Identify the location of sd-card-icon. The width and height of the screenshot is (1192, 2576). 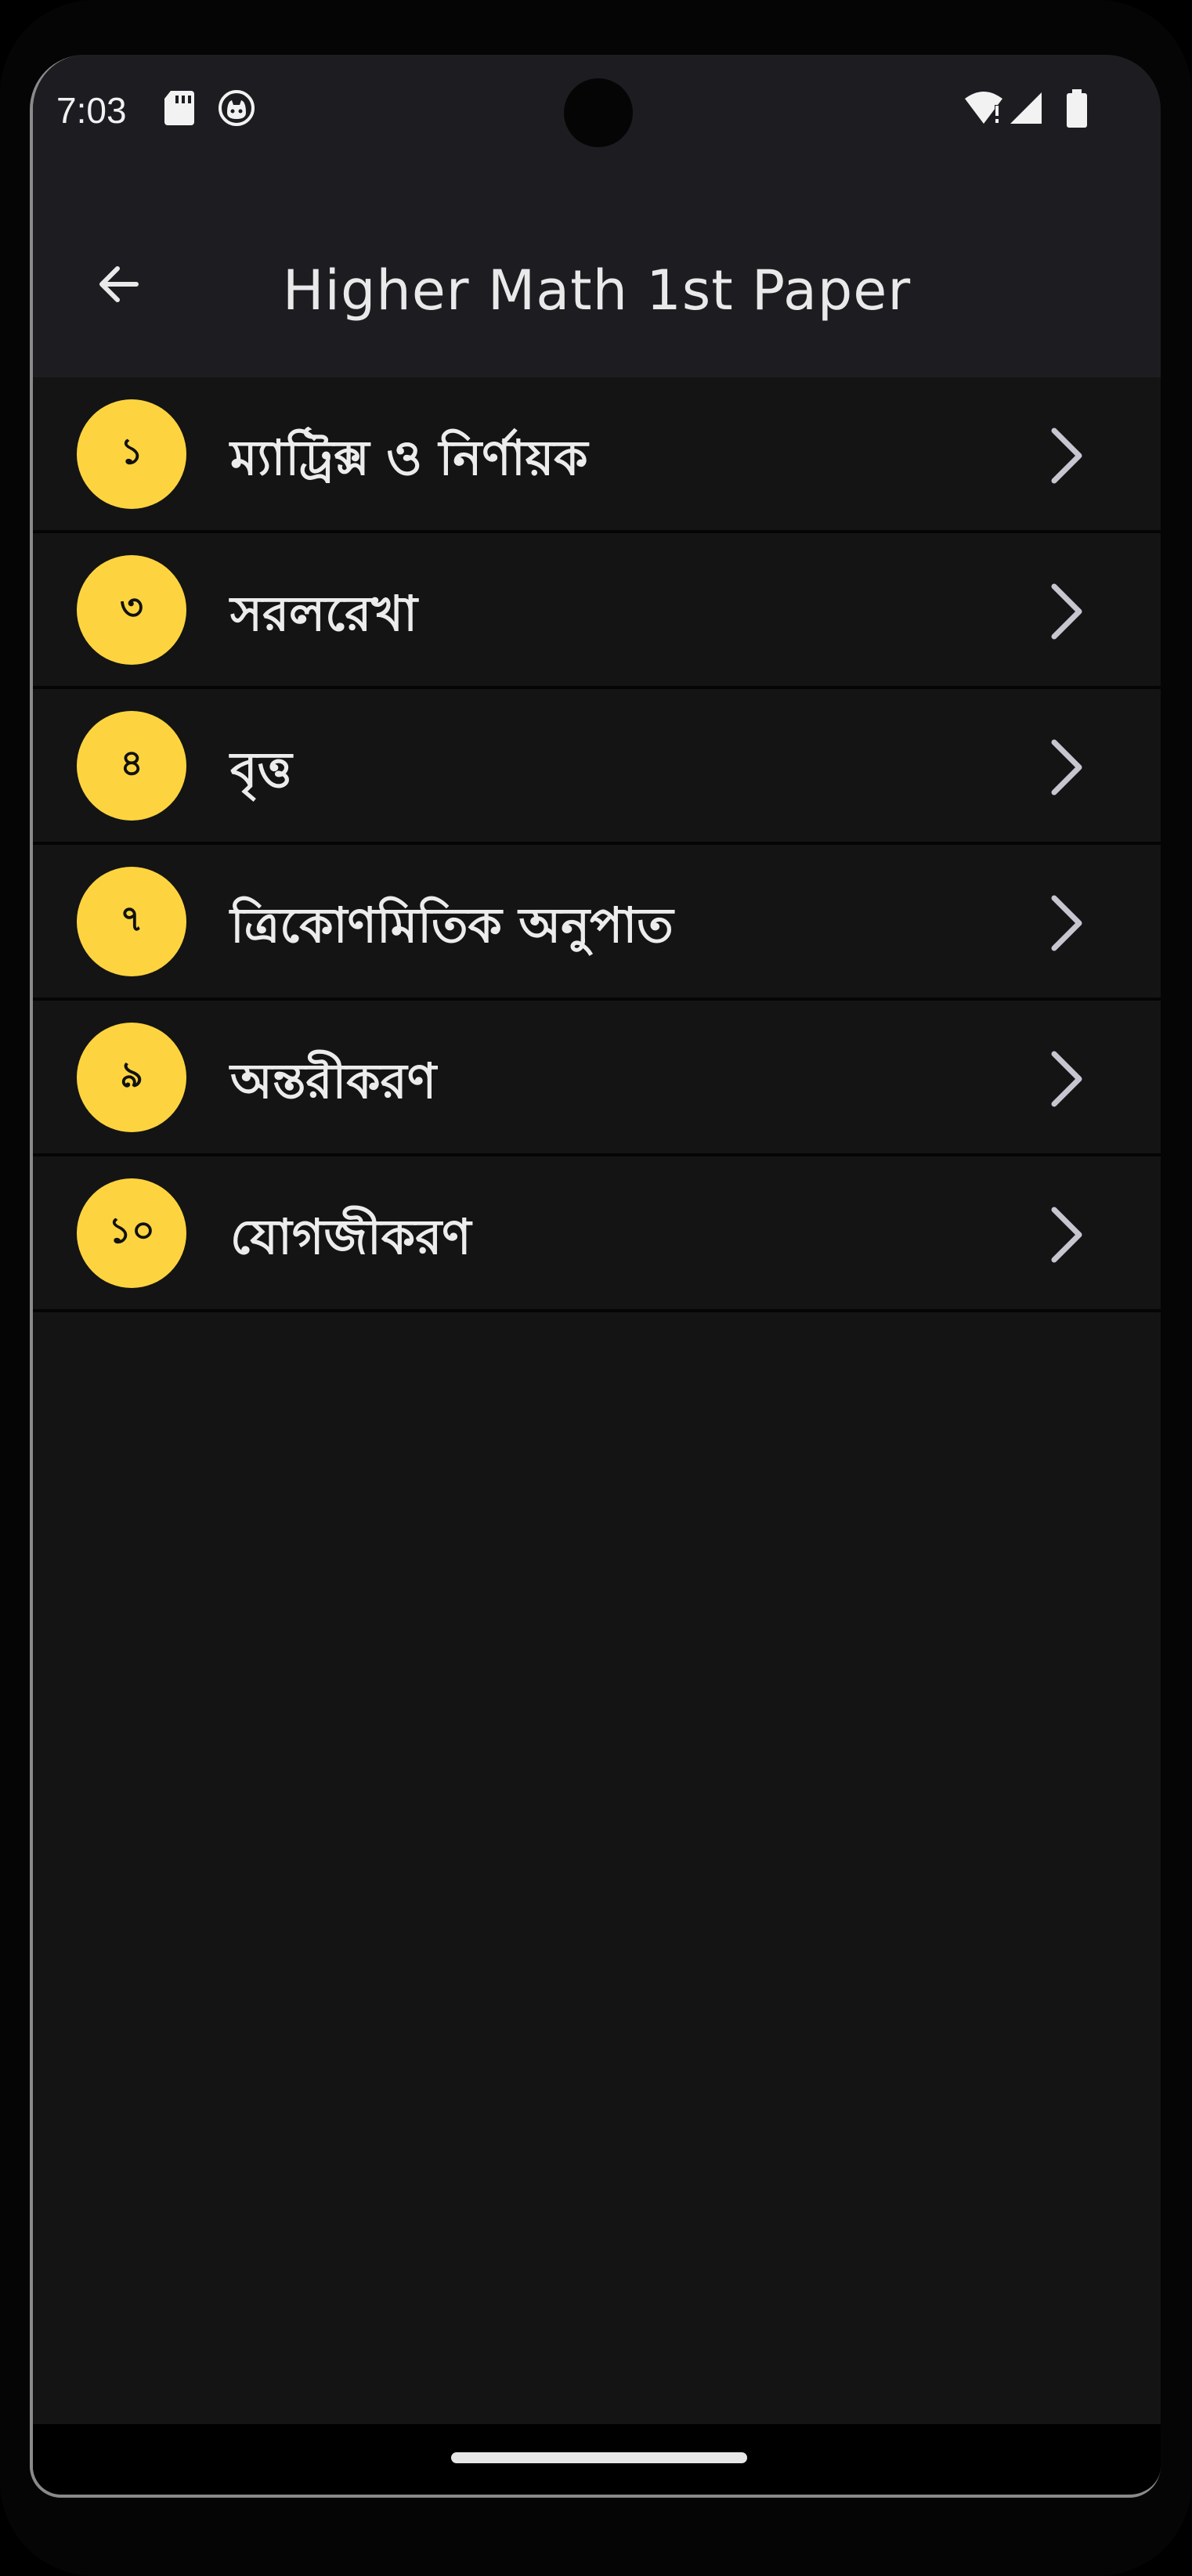
(179, 109).